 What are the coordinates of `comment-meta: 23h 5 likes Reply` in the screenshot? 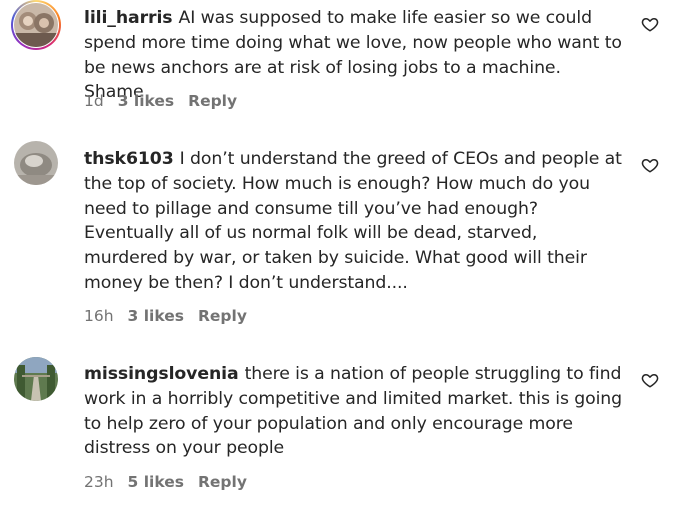 It's located at (165, 482).